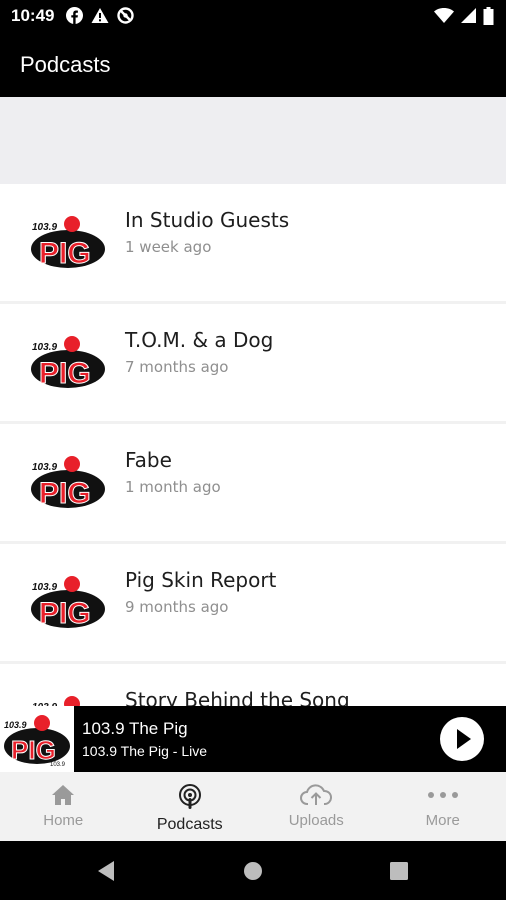  What do you see at coordinates (207, 220) in the screenshot?
I see `podcast-name: In Studio Guests` at bounding box center [207, 220].